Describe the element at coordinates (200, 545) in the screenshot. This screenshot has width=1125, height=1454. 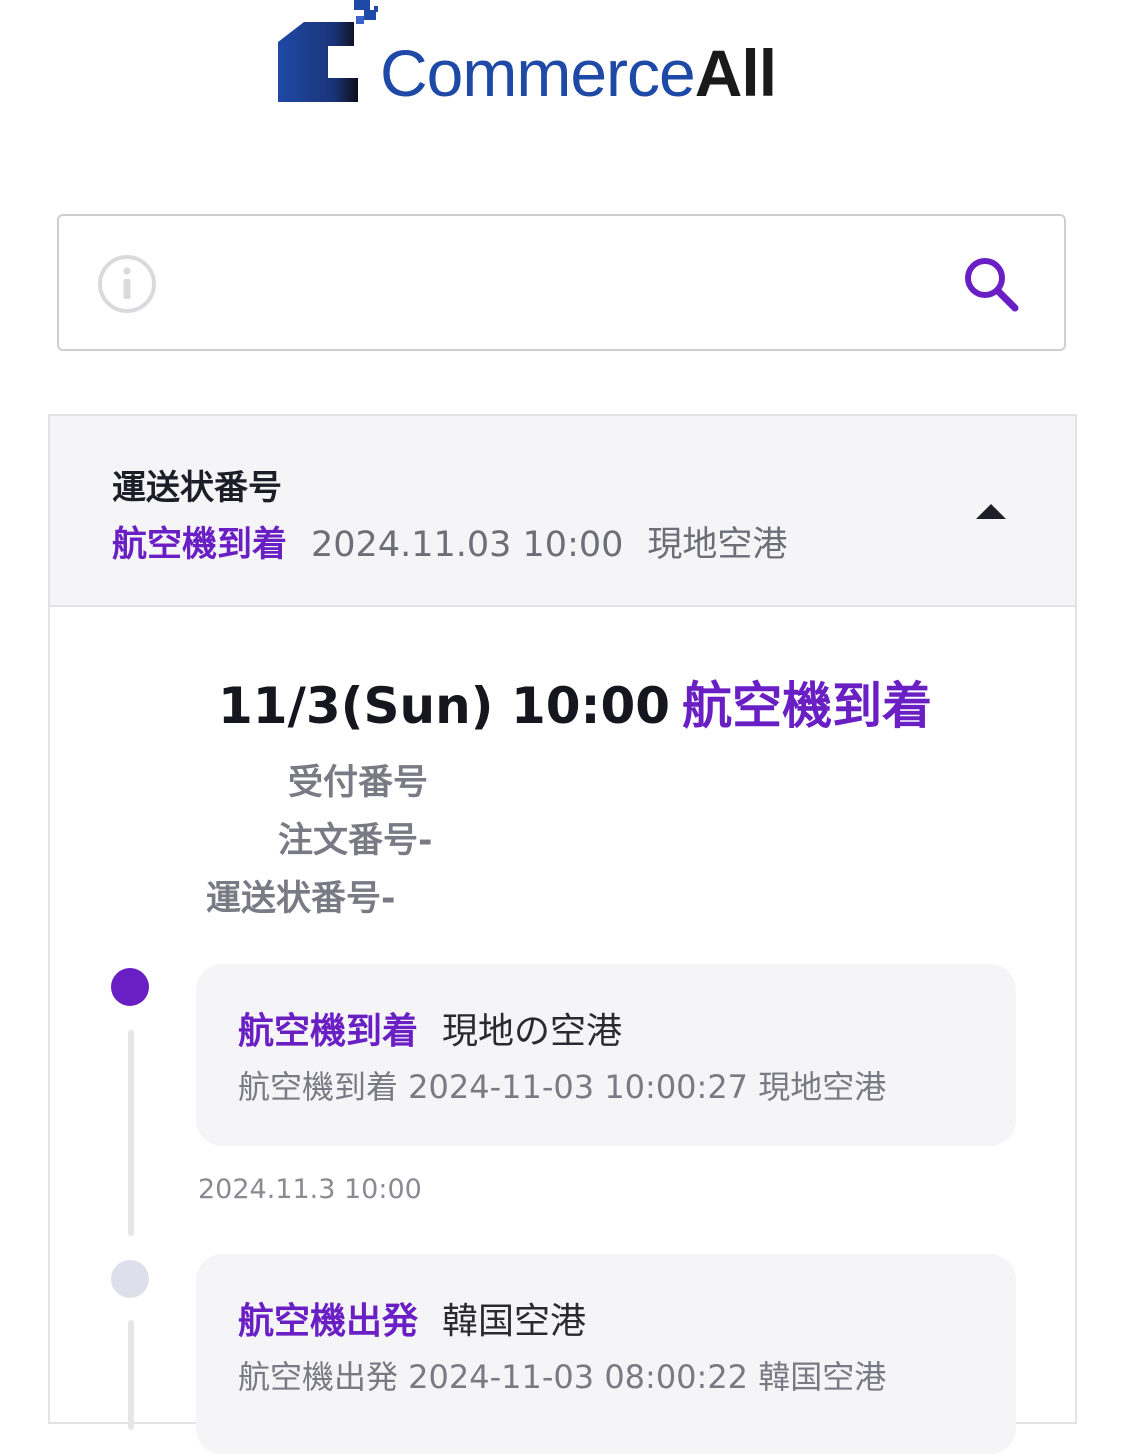
I see `current-status: 航空機到着` at that location.